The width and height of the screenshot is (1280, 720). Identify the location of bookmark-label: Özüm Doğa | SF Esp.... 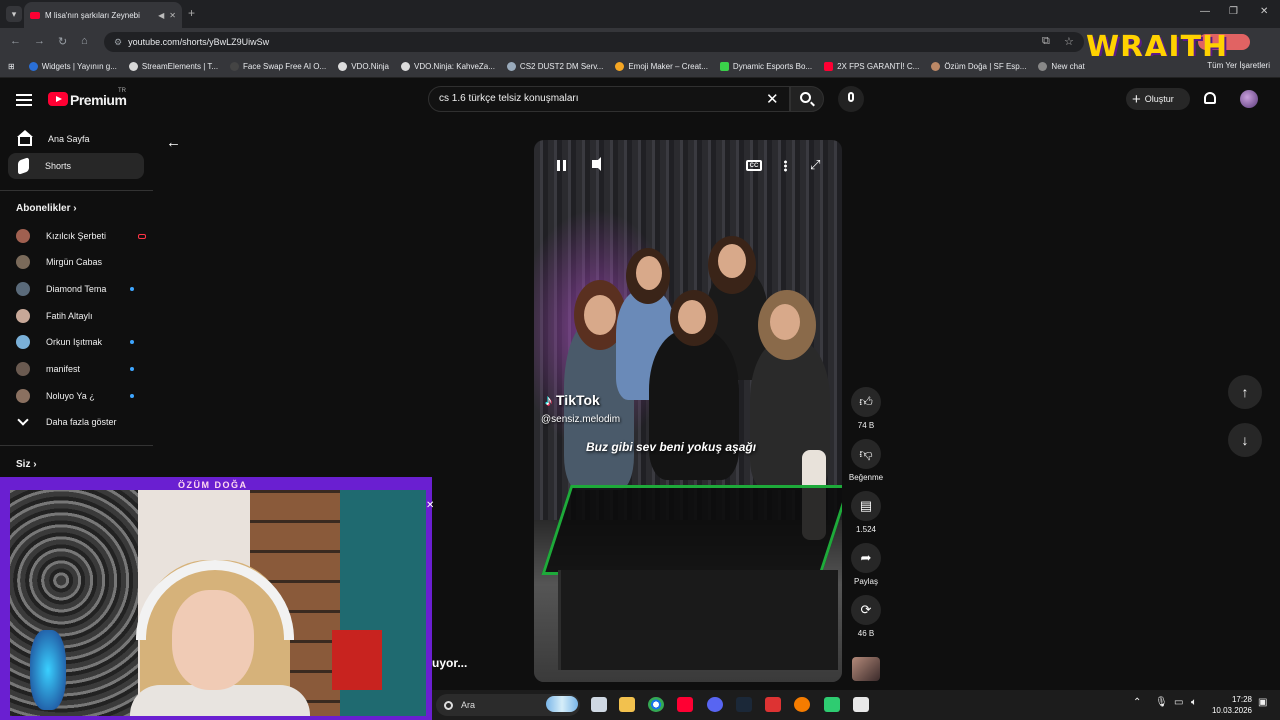
(985, 66).